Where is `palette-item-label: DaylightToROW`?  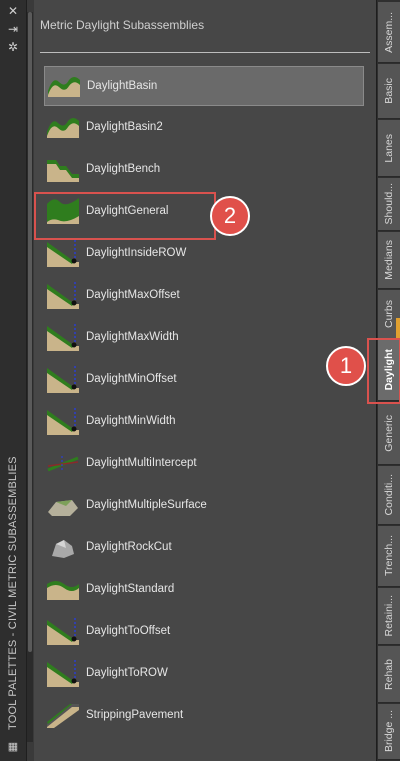 palette-item-label: DaylightToROW is located at coordinates (127, 673).